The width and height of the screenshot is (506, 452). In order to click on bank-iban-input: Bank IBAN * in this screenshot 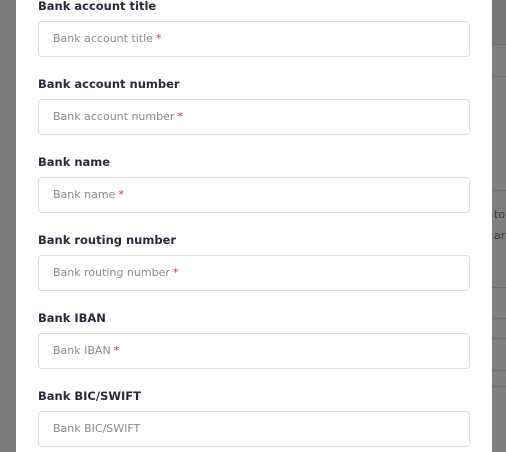, I will do `click(254, 351)`.